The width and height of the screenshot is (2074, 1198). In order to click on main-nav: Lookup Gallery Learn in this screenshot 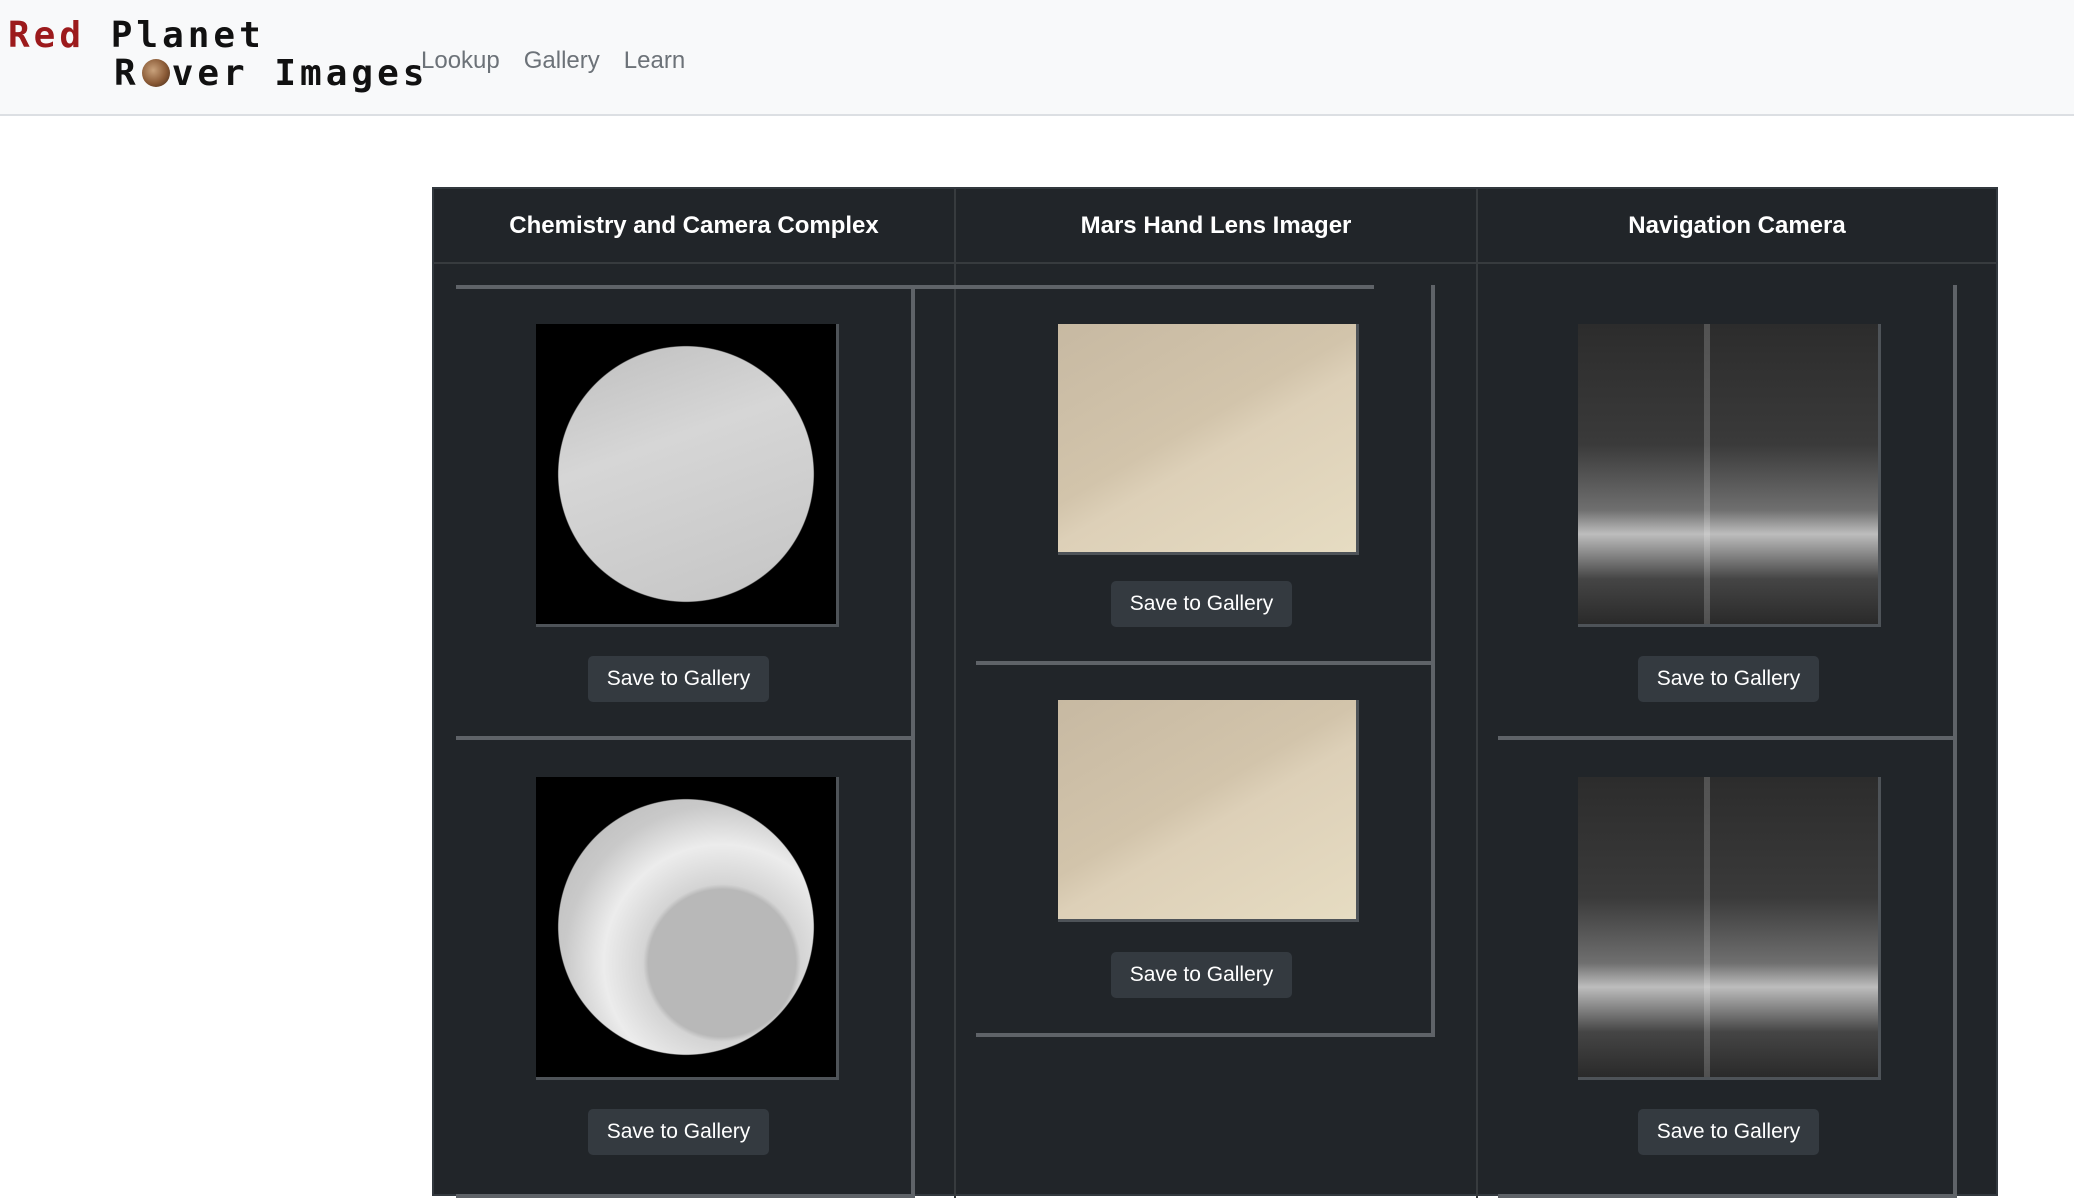, I will do `click(553, 61)`.